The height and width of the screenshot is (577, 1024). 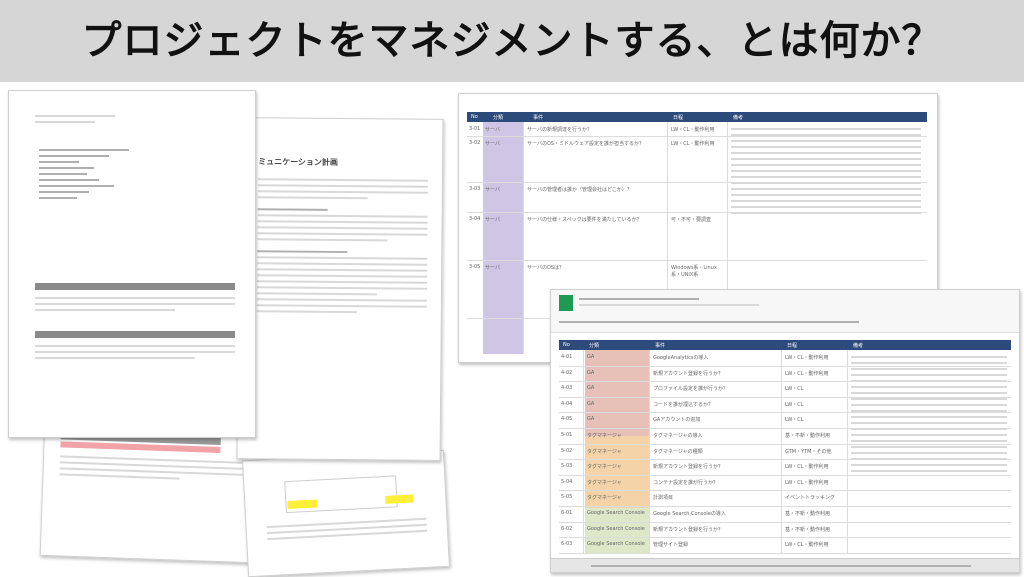 I want to click on row-no: 3-02, so click(x=475, y=143).